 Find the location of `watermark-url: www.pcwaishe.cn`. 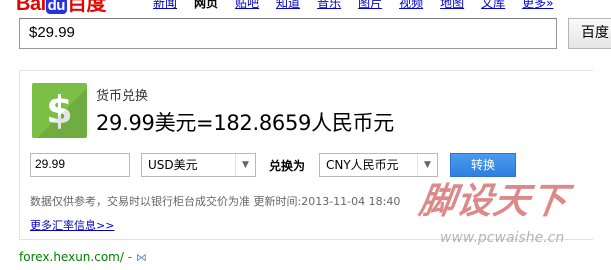

watermark-url: www.pcwaishe.cn is located at coordinates (502, 238).